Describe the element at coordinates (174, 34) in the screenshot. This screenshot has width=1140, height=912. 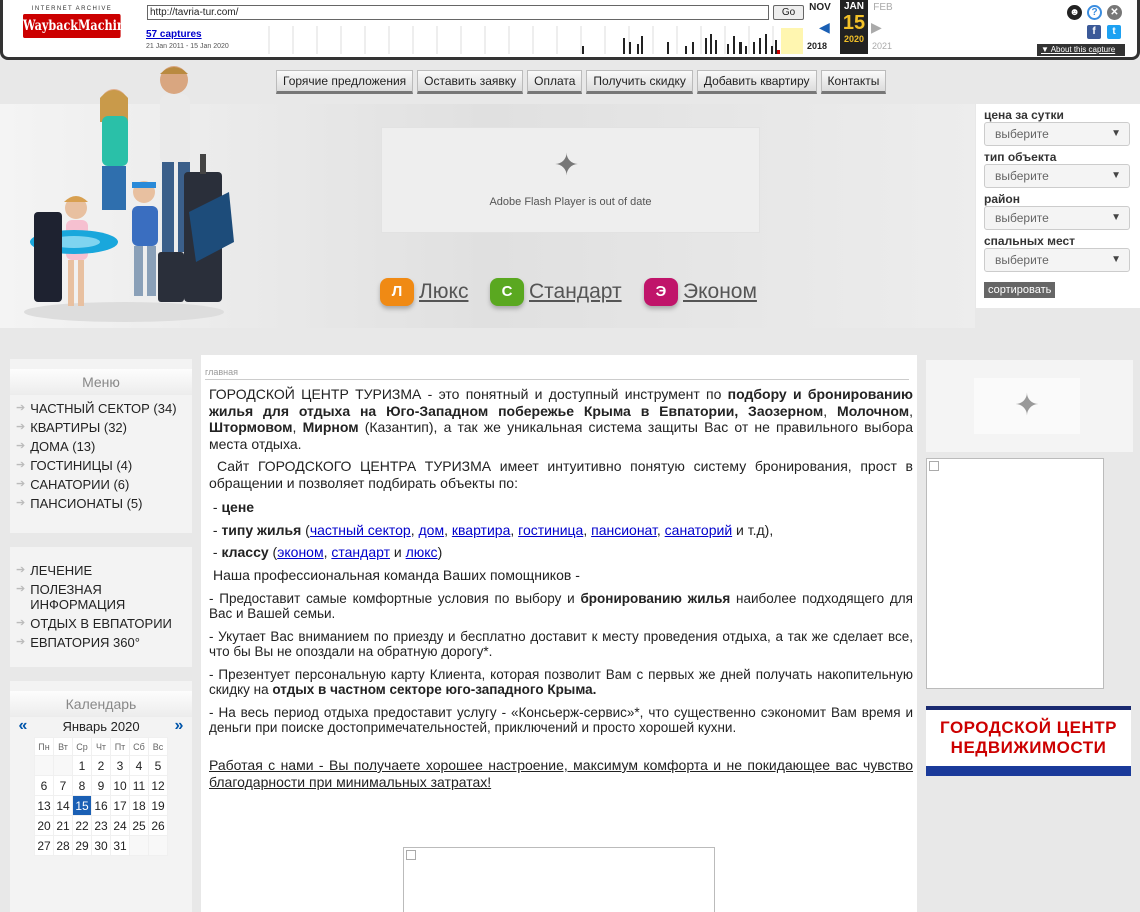
I see `wayback-captures-link: 57 captures` at that location.